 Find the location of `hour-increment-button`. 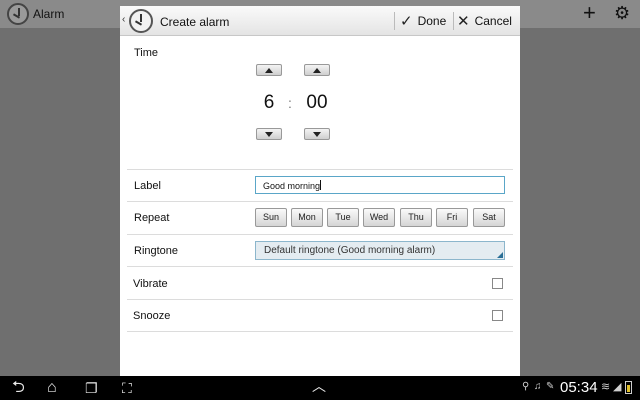

hour-increment-button is located at coordinates (269, 70).